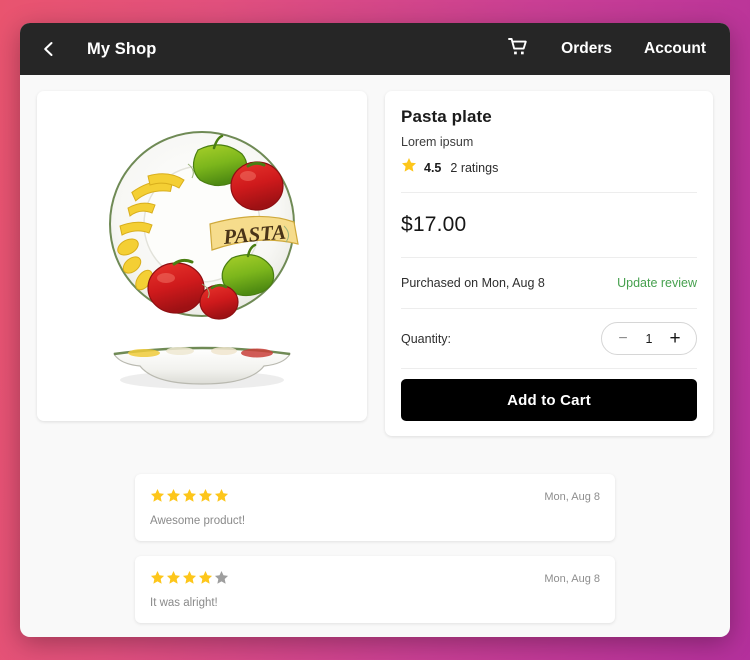 This screenshot has height=660, width=750. I want to click on product-title: Pasta plate, so click(446, 116).